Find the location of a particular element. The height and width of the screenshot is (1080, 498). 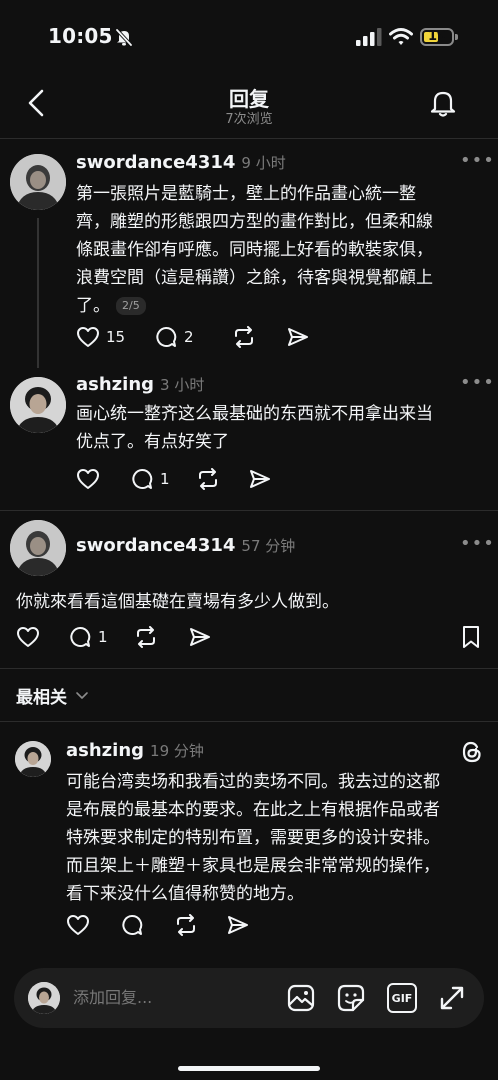

status-time: 10:05 is located at coordinates (80, 36).